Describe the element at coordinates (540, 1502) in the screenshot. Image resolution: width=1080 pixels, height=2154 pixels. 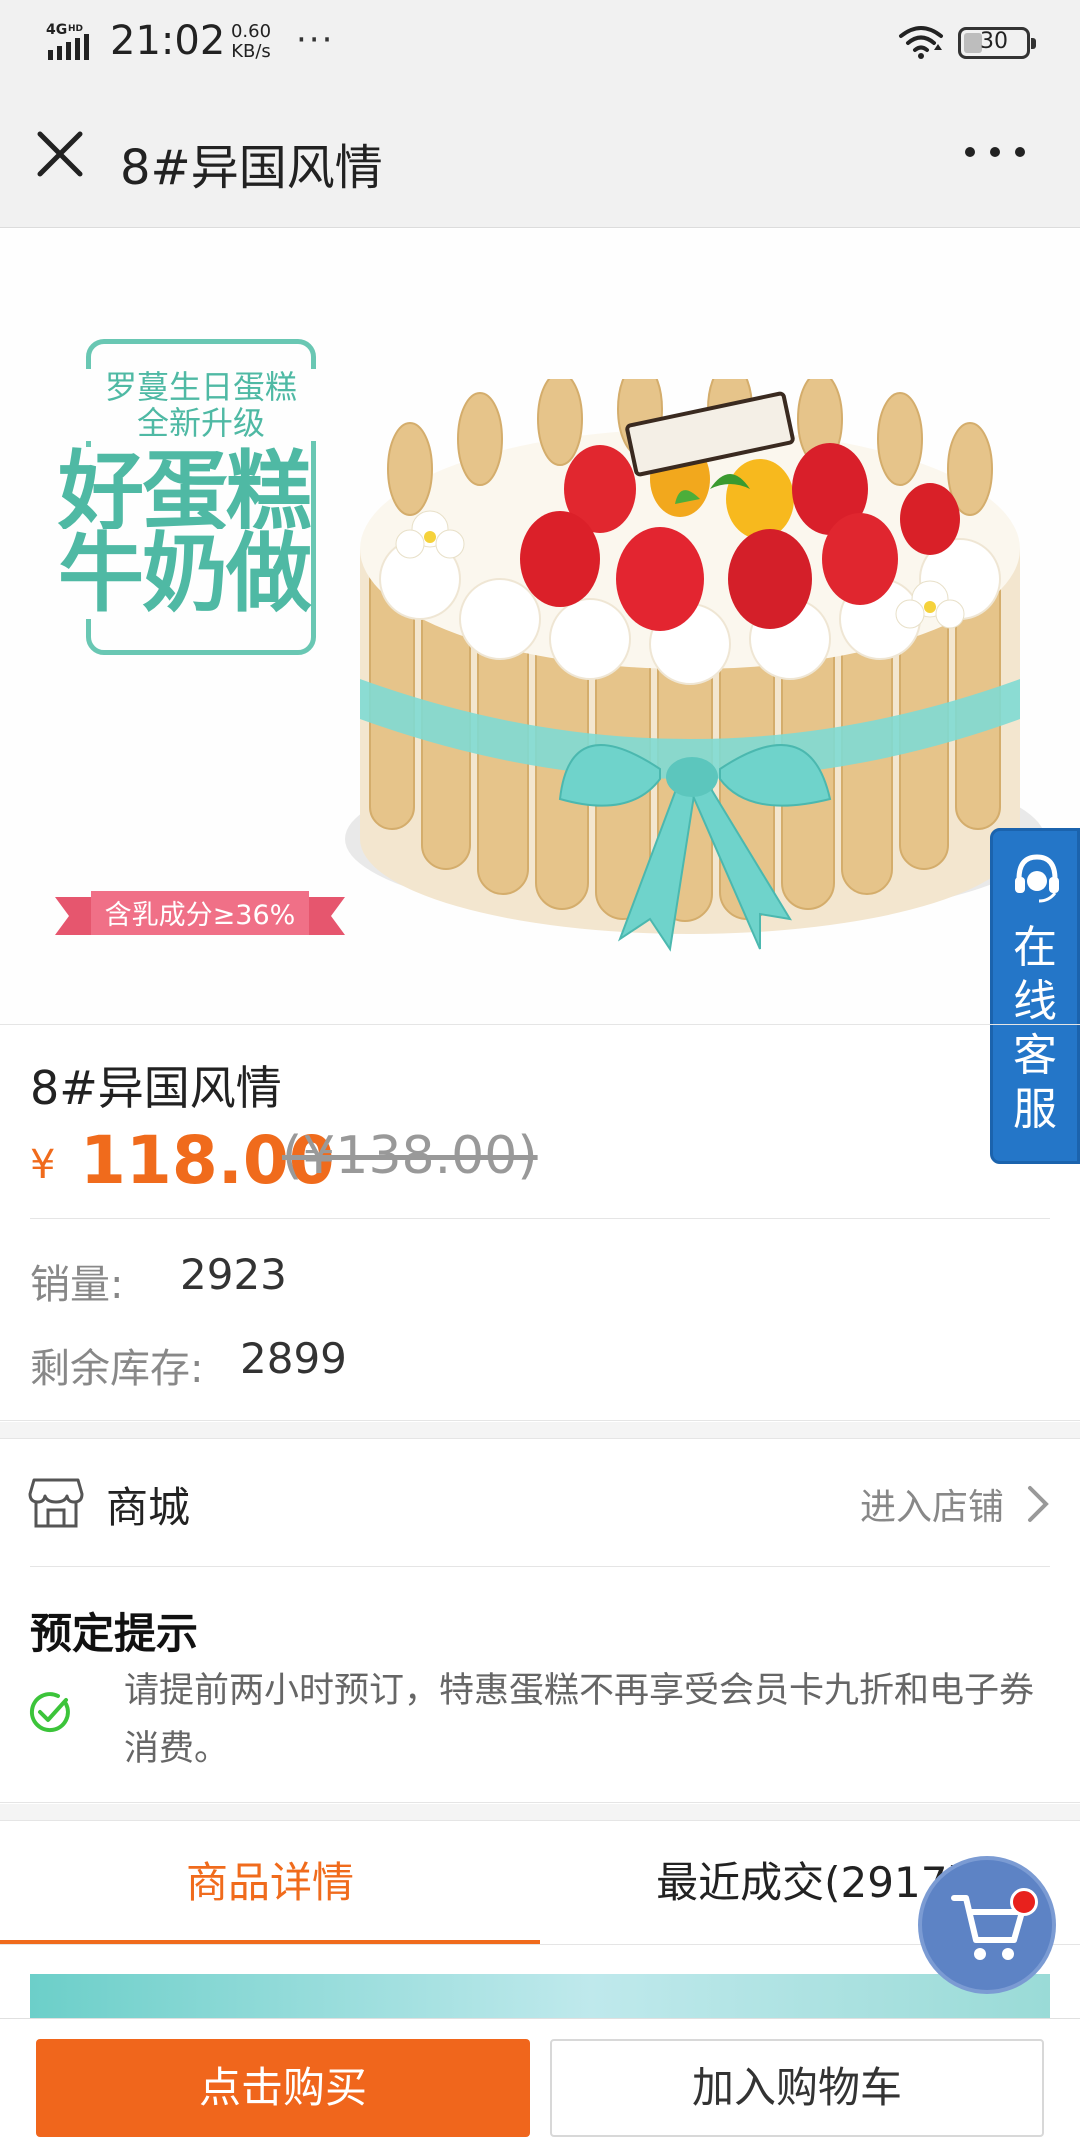
I see `shop-row: 商城 进入店铺` at that location.